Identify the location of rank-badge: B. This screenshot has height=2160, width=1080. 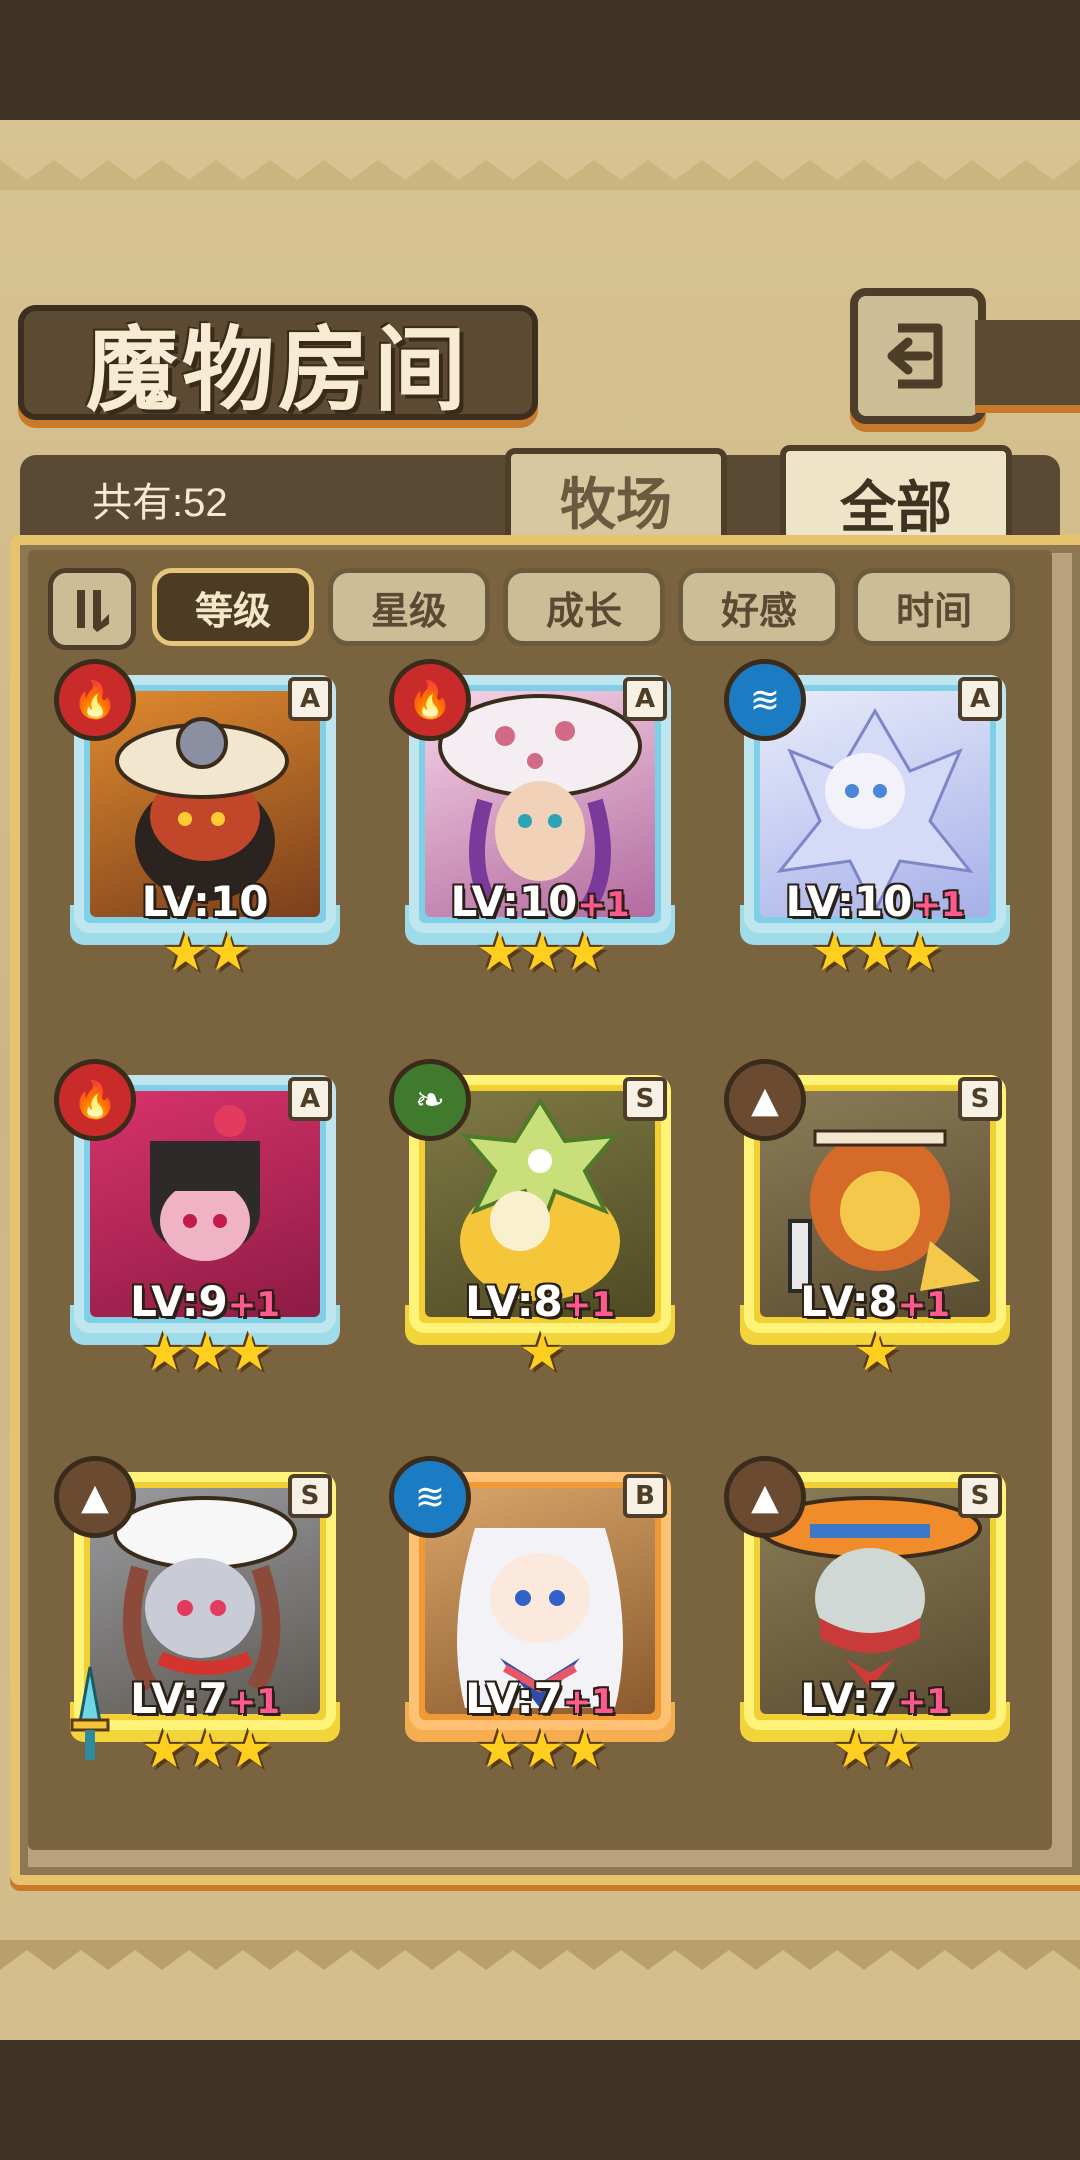
(645, 1496).